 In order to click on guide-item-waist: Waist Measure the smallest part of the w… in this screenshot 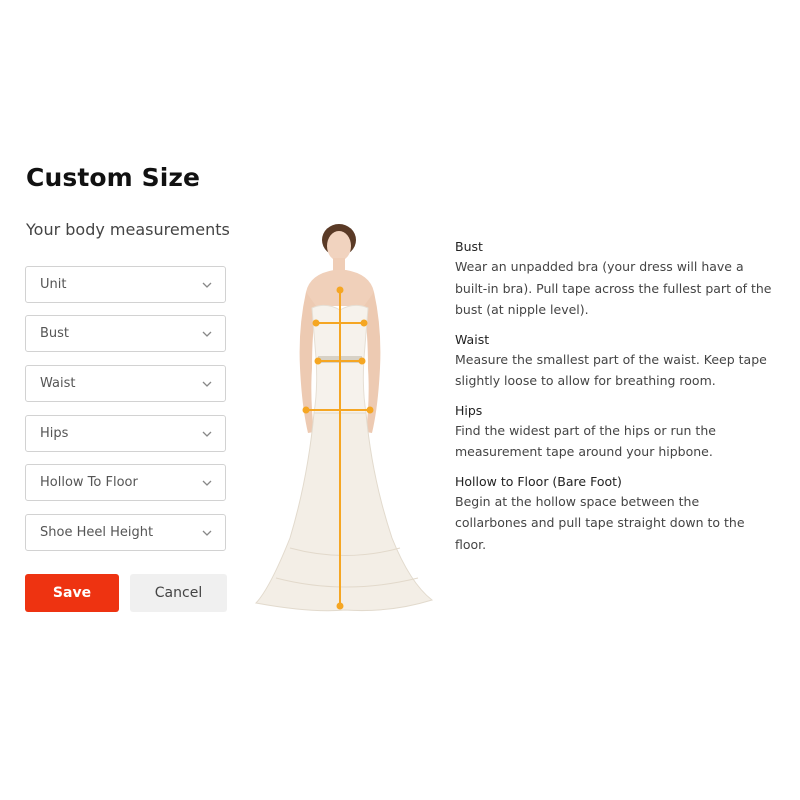, I will do `click(615, 361)`.